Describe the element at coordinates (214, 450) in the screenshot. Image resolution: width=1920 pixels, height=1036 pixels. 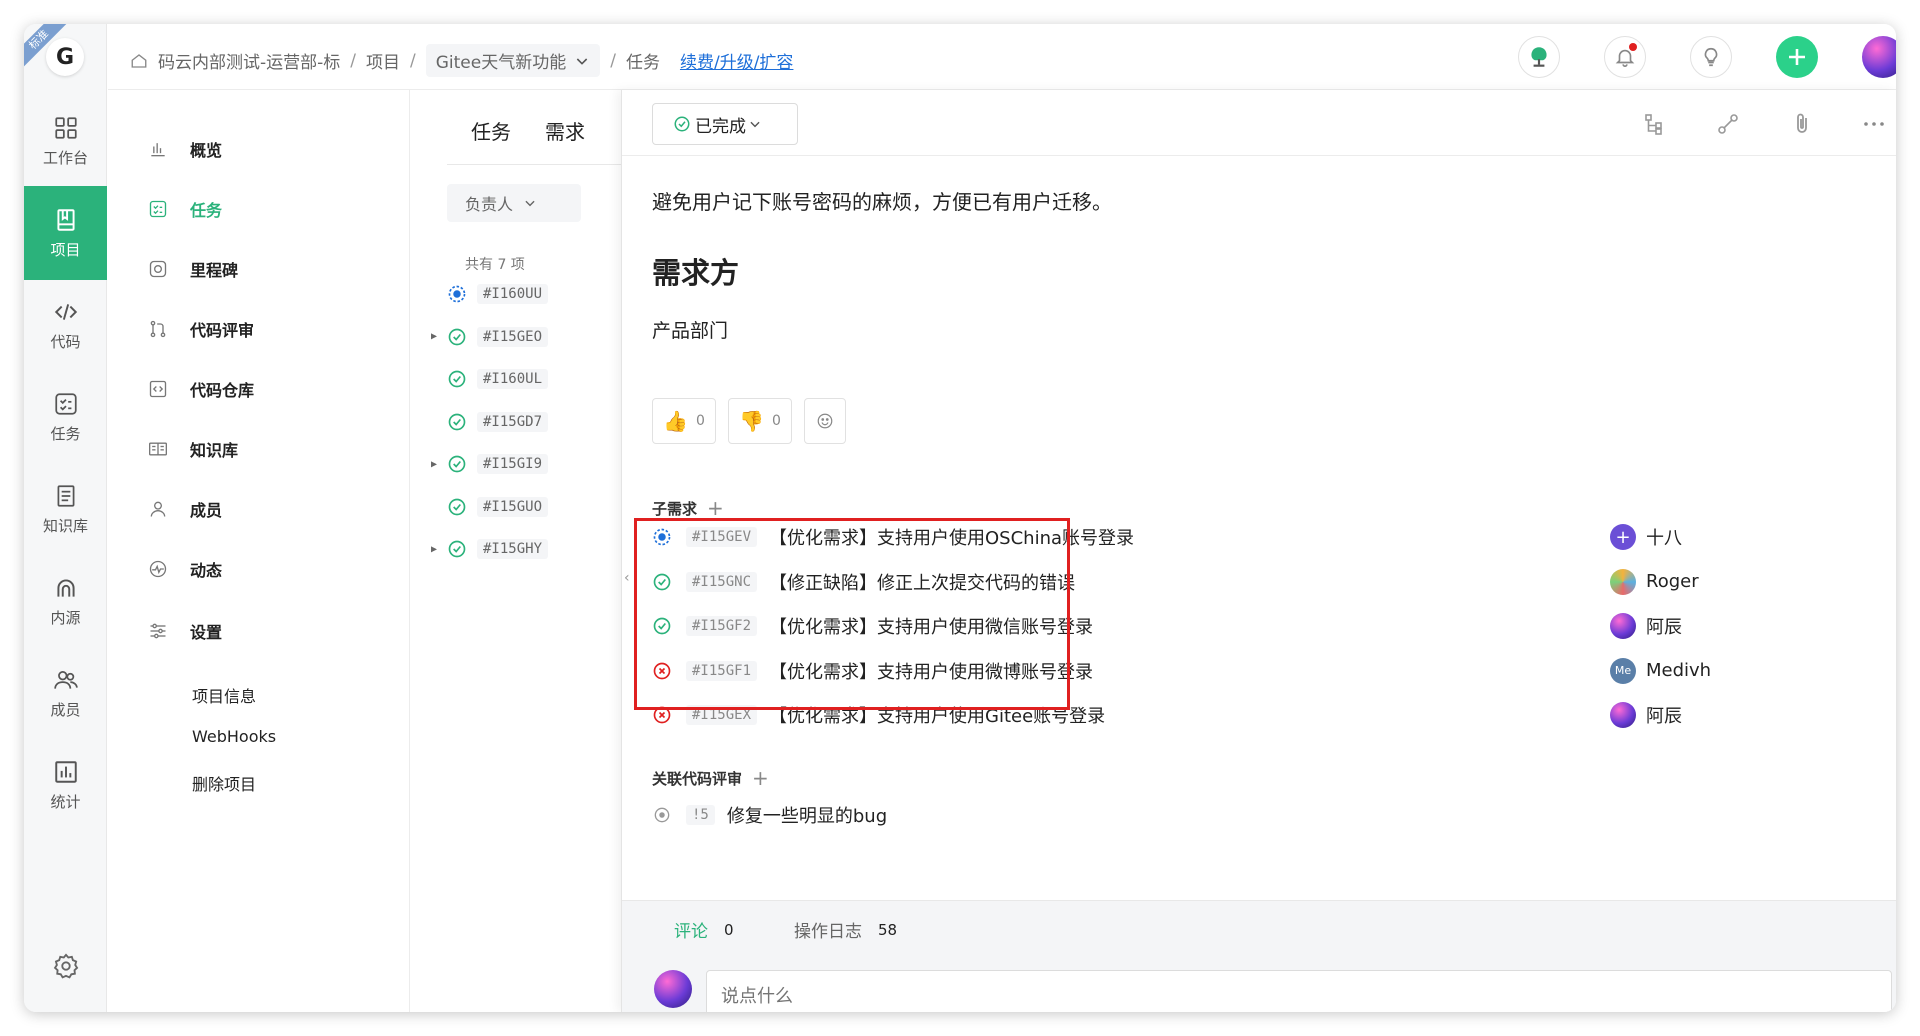
I see `nav-label: 知识库` at that location.